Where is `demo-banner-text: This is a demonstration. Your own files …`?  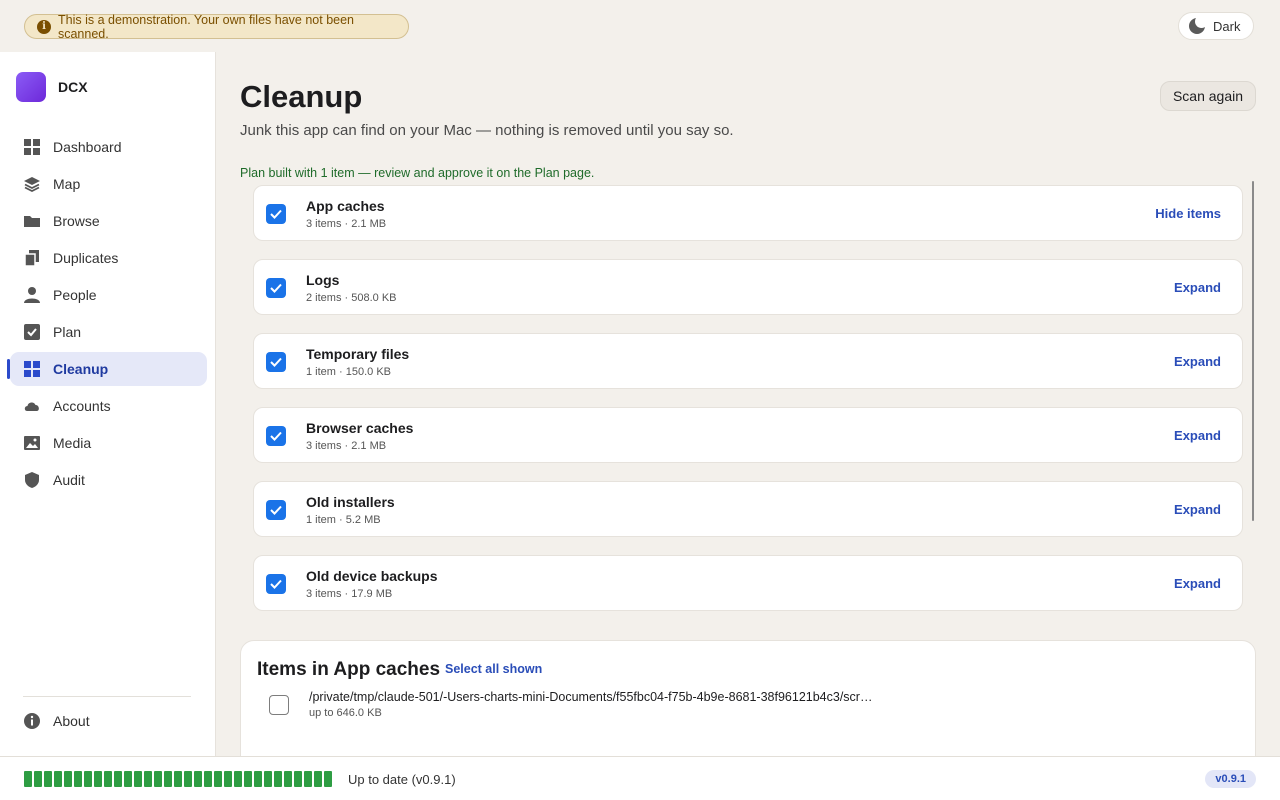 demo-banner-text: This is a demonstration. Your own files … is located at coordinates (205, 26).